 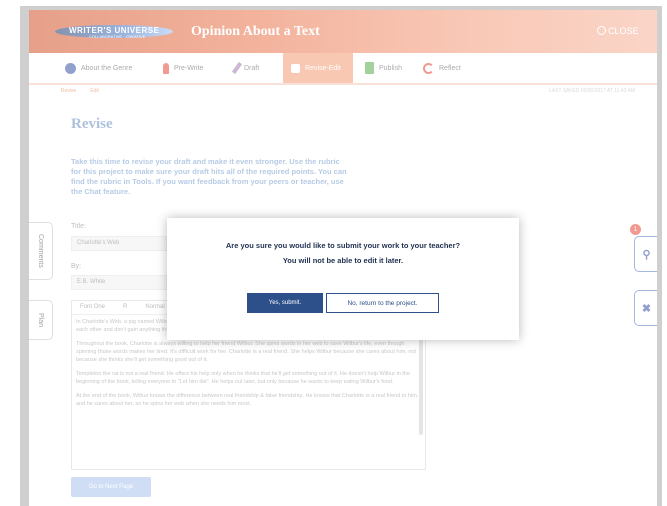 What do you see at coordinates (382, 303) in the screenshot?
I see `return-to-project-button: No, return to the project.` at bounding box center [382, 303].